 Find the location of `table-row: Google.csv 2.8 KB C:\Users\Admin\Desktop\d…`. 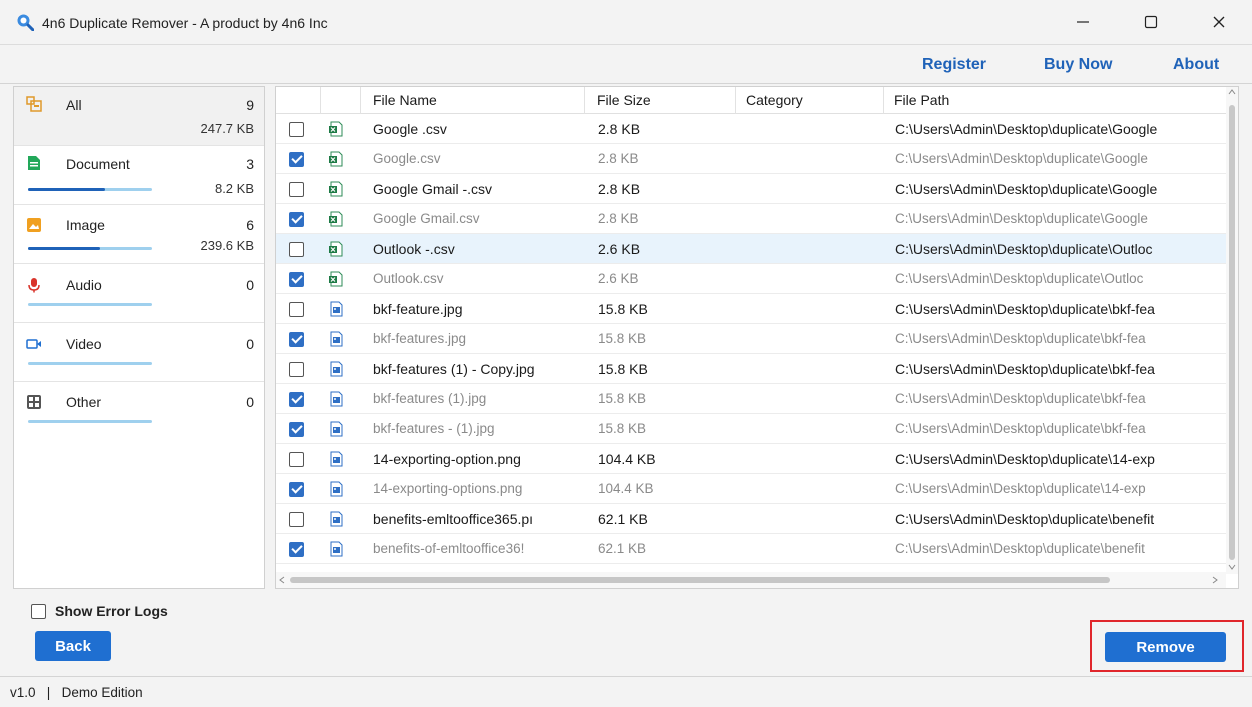

table-row: Google.csv 2.8 KB C:\Users\Admin\Desktop\d… is located at coordinates (751, 159).